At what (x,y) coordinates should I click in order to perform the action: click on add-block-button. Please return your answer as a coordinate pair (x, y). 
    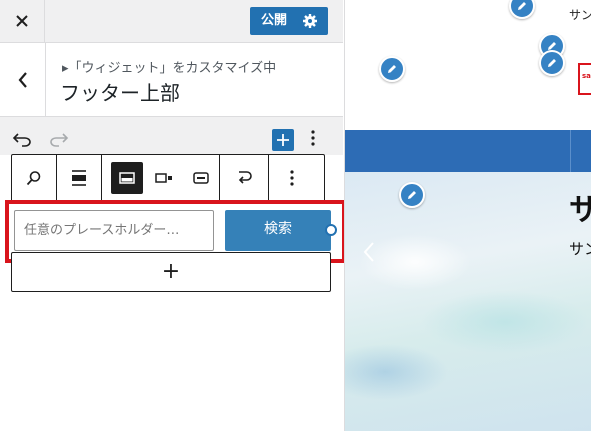
    Looking at the image, I should click on (283, 140).